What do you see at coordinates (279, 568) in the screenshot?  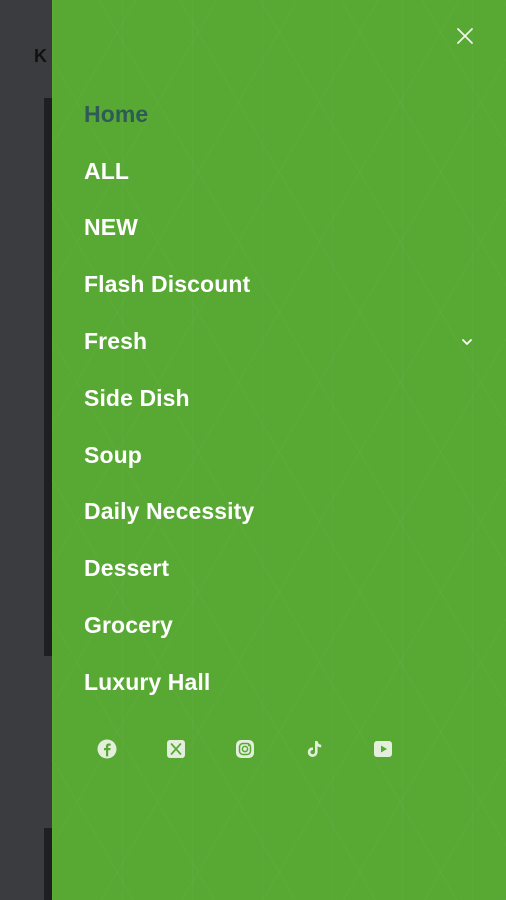 I see `nav-item-dessert: Dessert` at bounding box center [279, 568].